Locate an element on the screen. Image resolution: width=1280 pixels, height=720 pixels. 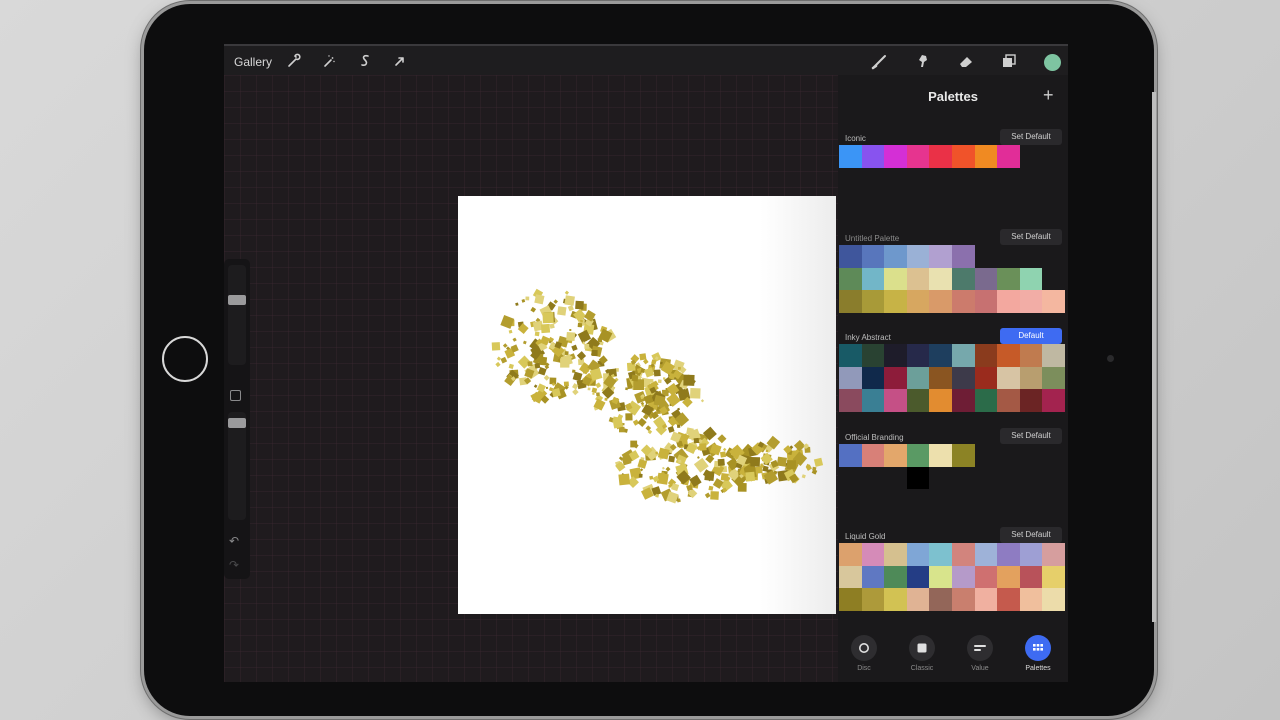
redo-icon: ↷ is located at coordinates (234, 565).